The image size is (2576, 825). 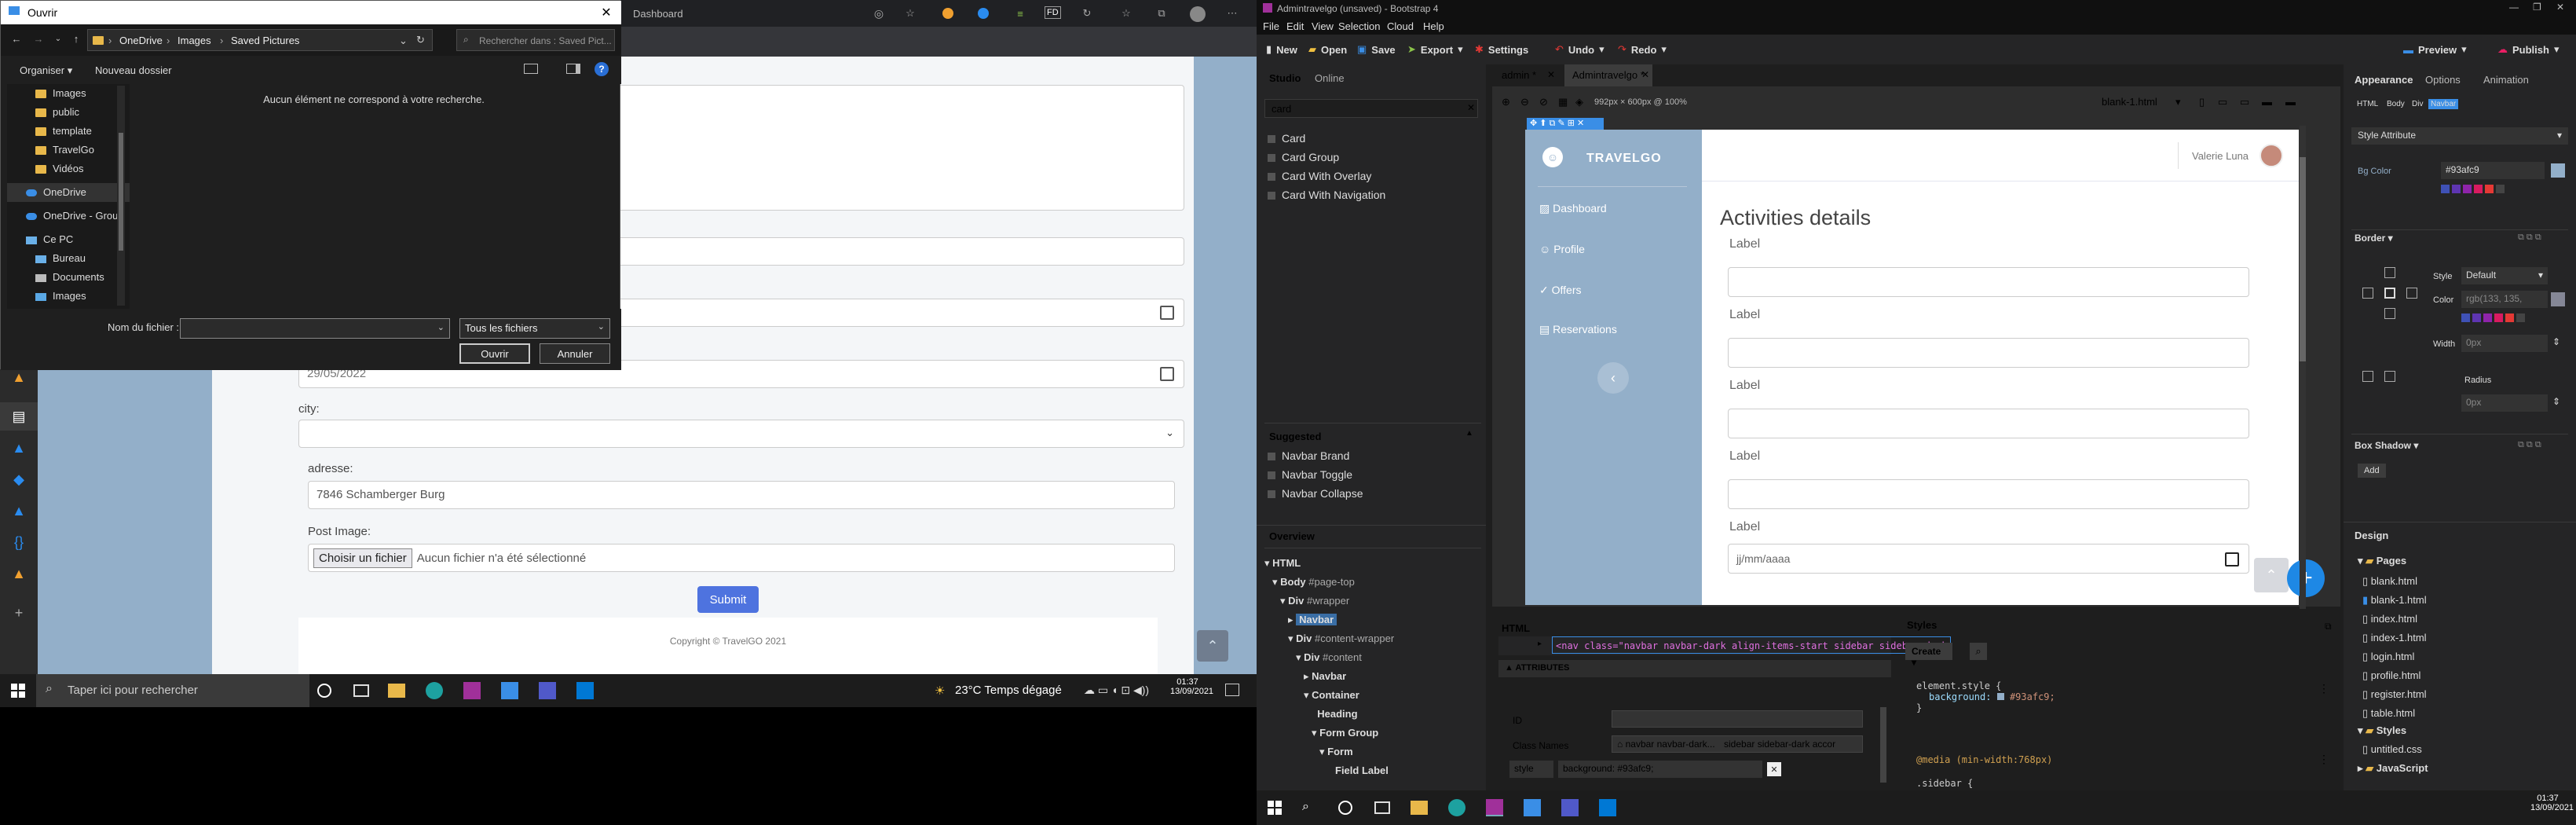 I want to click on address-bar: › OneDrive › Images › Saved Pictures ⌄ ↻, so click(x=260, y=40).